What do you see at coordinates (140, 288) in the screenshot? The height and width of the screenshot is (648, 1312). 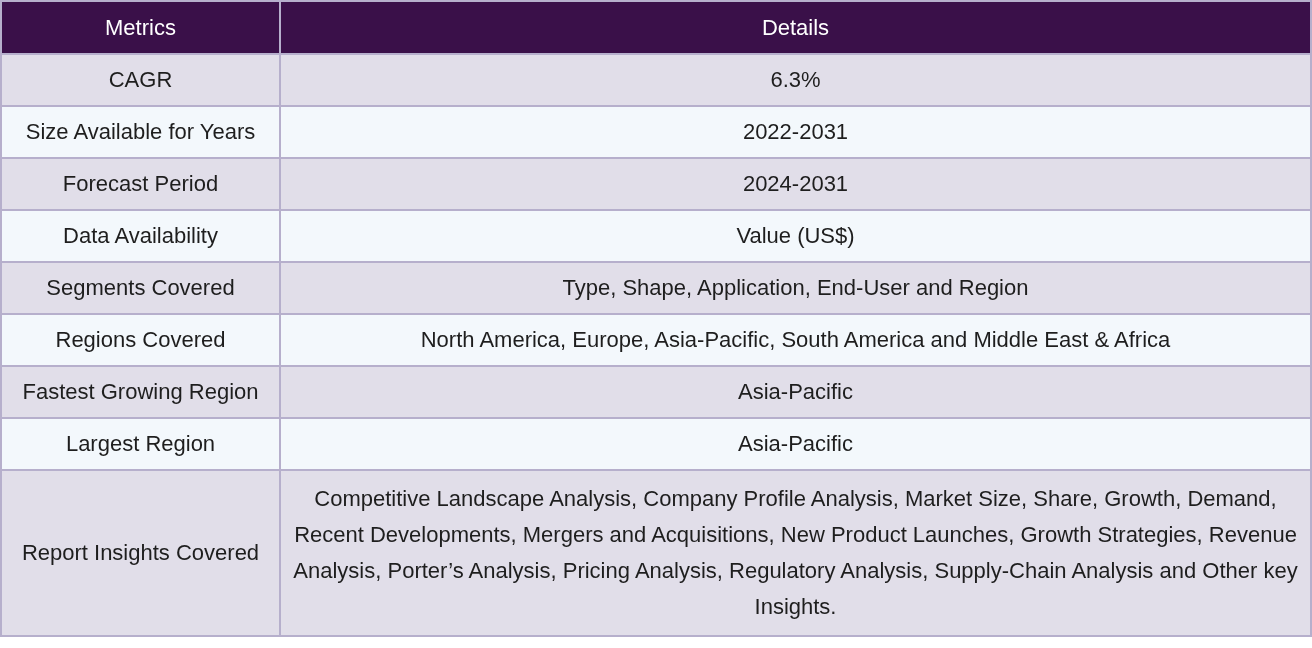 I see `table-cell: Segments Covered` at bounding box center [140, 288].